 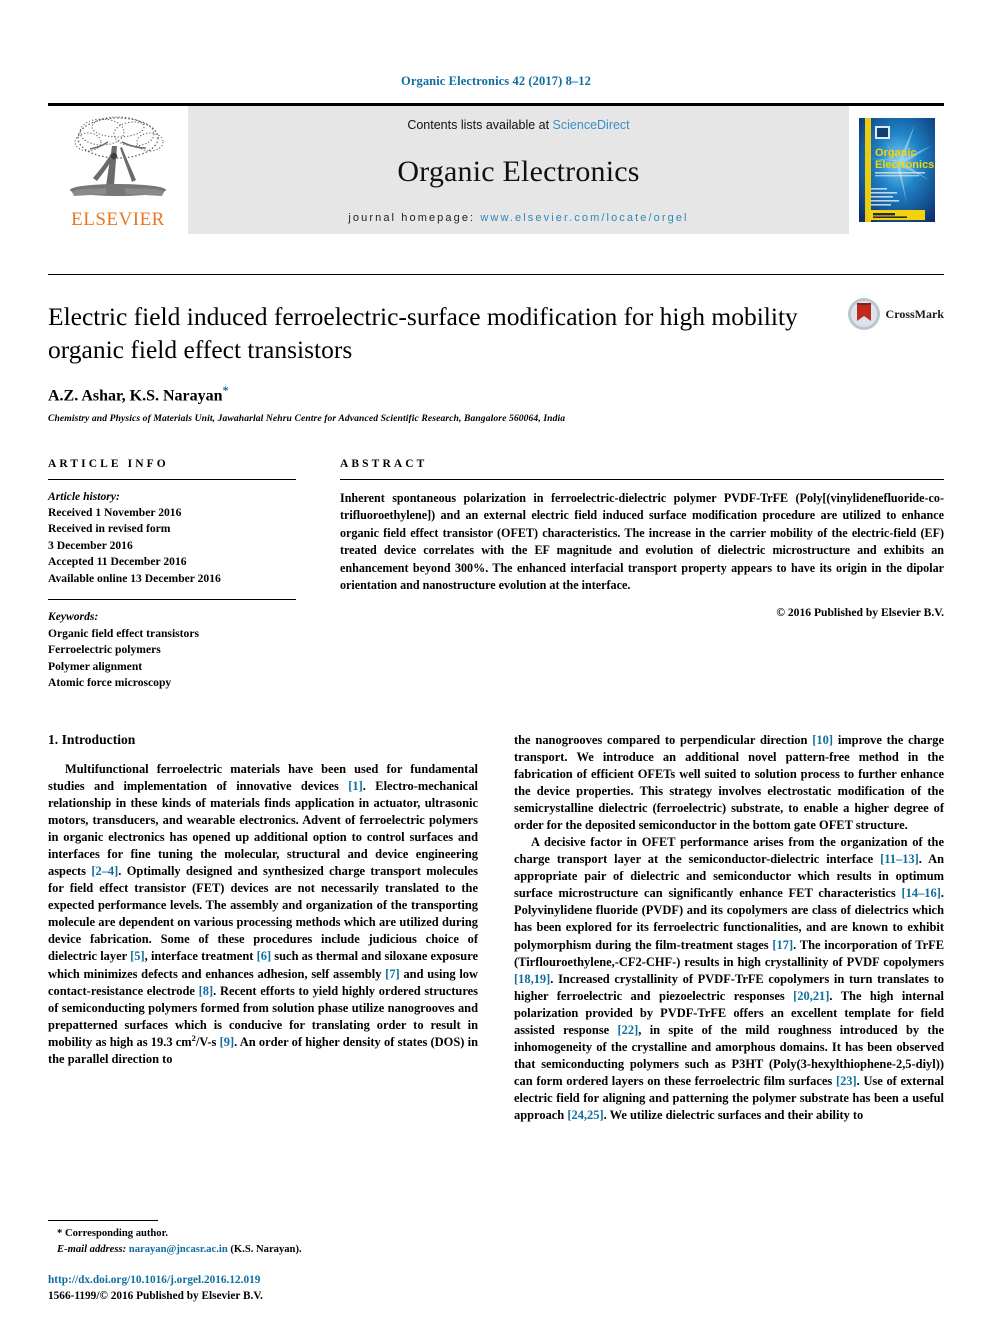 I want to click on citation-reference: [2–4], so click(x=104, y=871).